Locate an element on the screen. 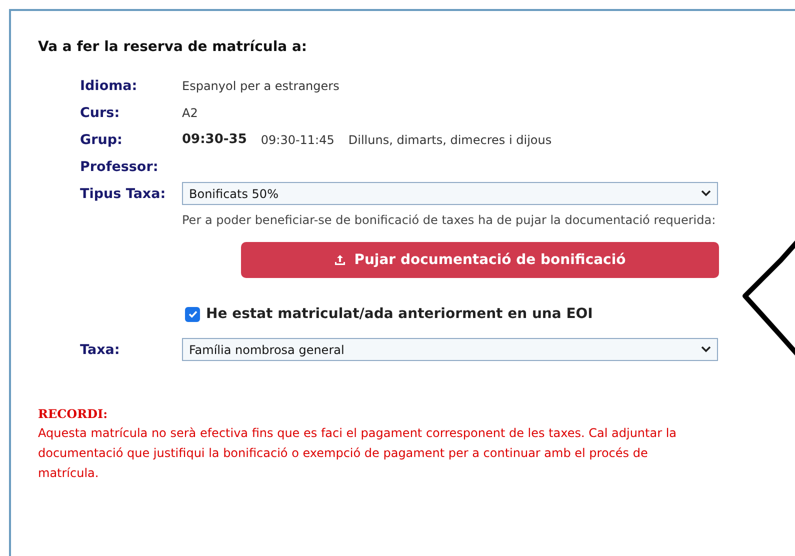  upload-button: Pujar documentació de bonificació is located at coordinates (480, 260).